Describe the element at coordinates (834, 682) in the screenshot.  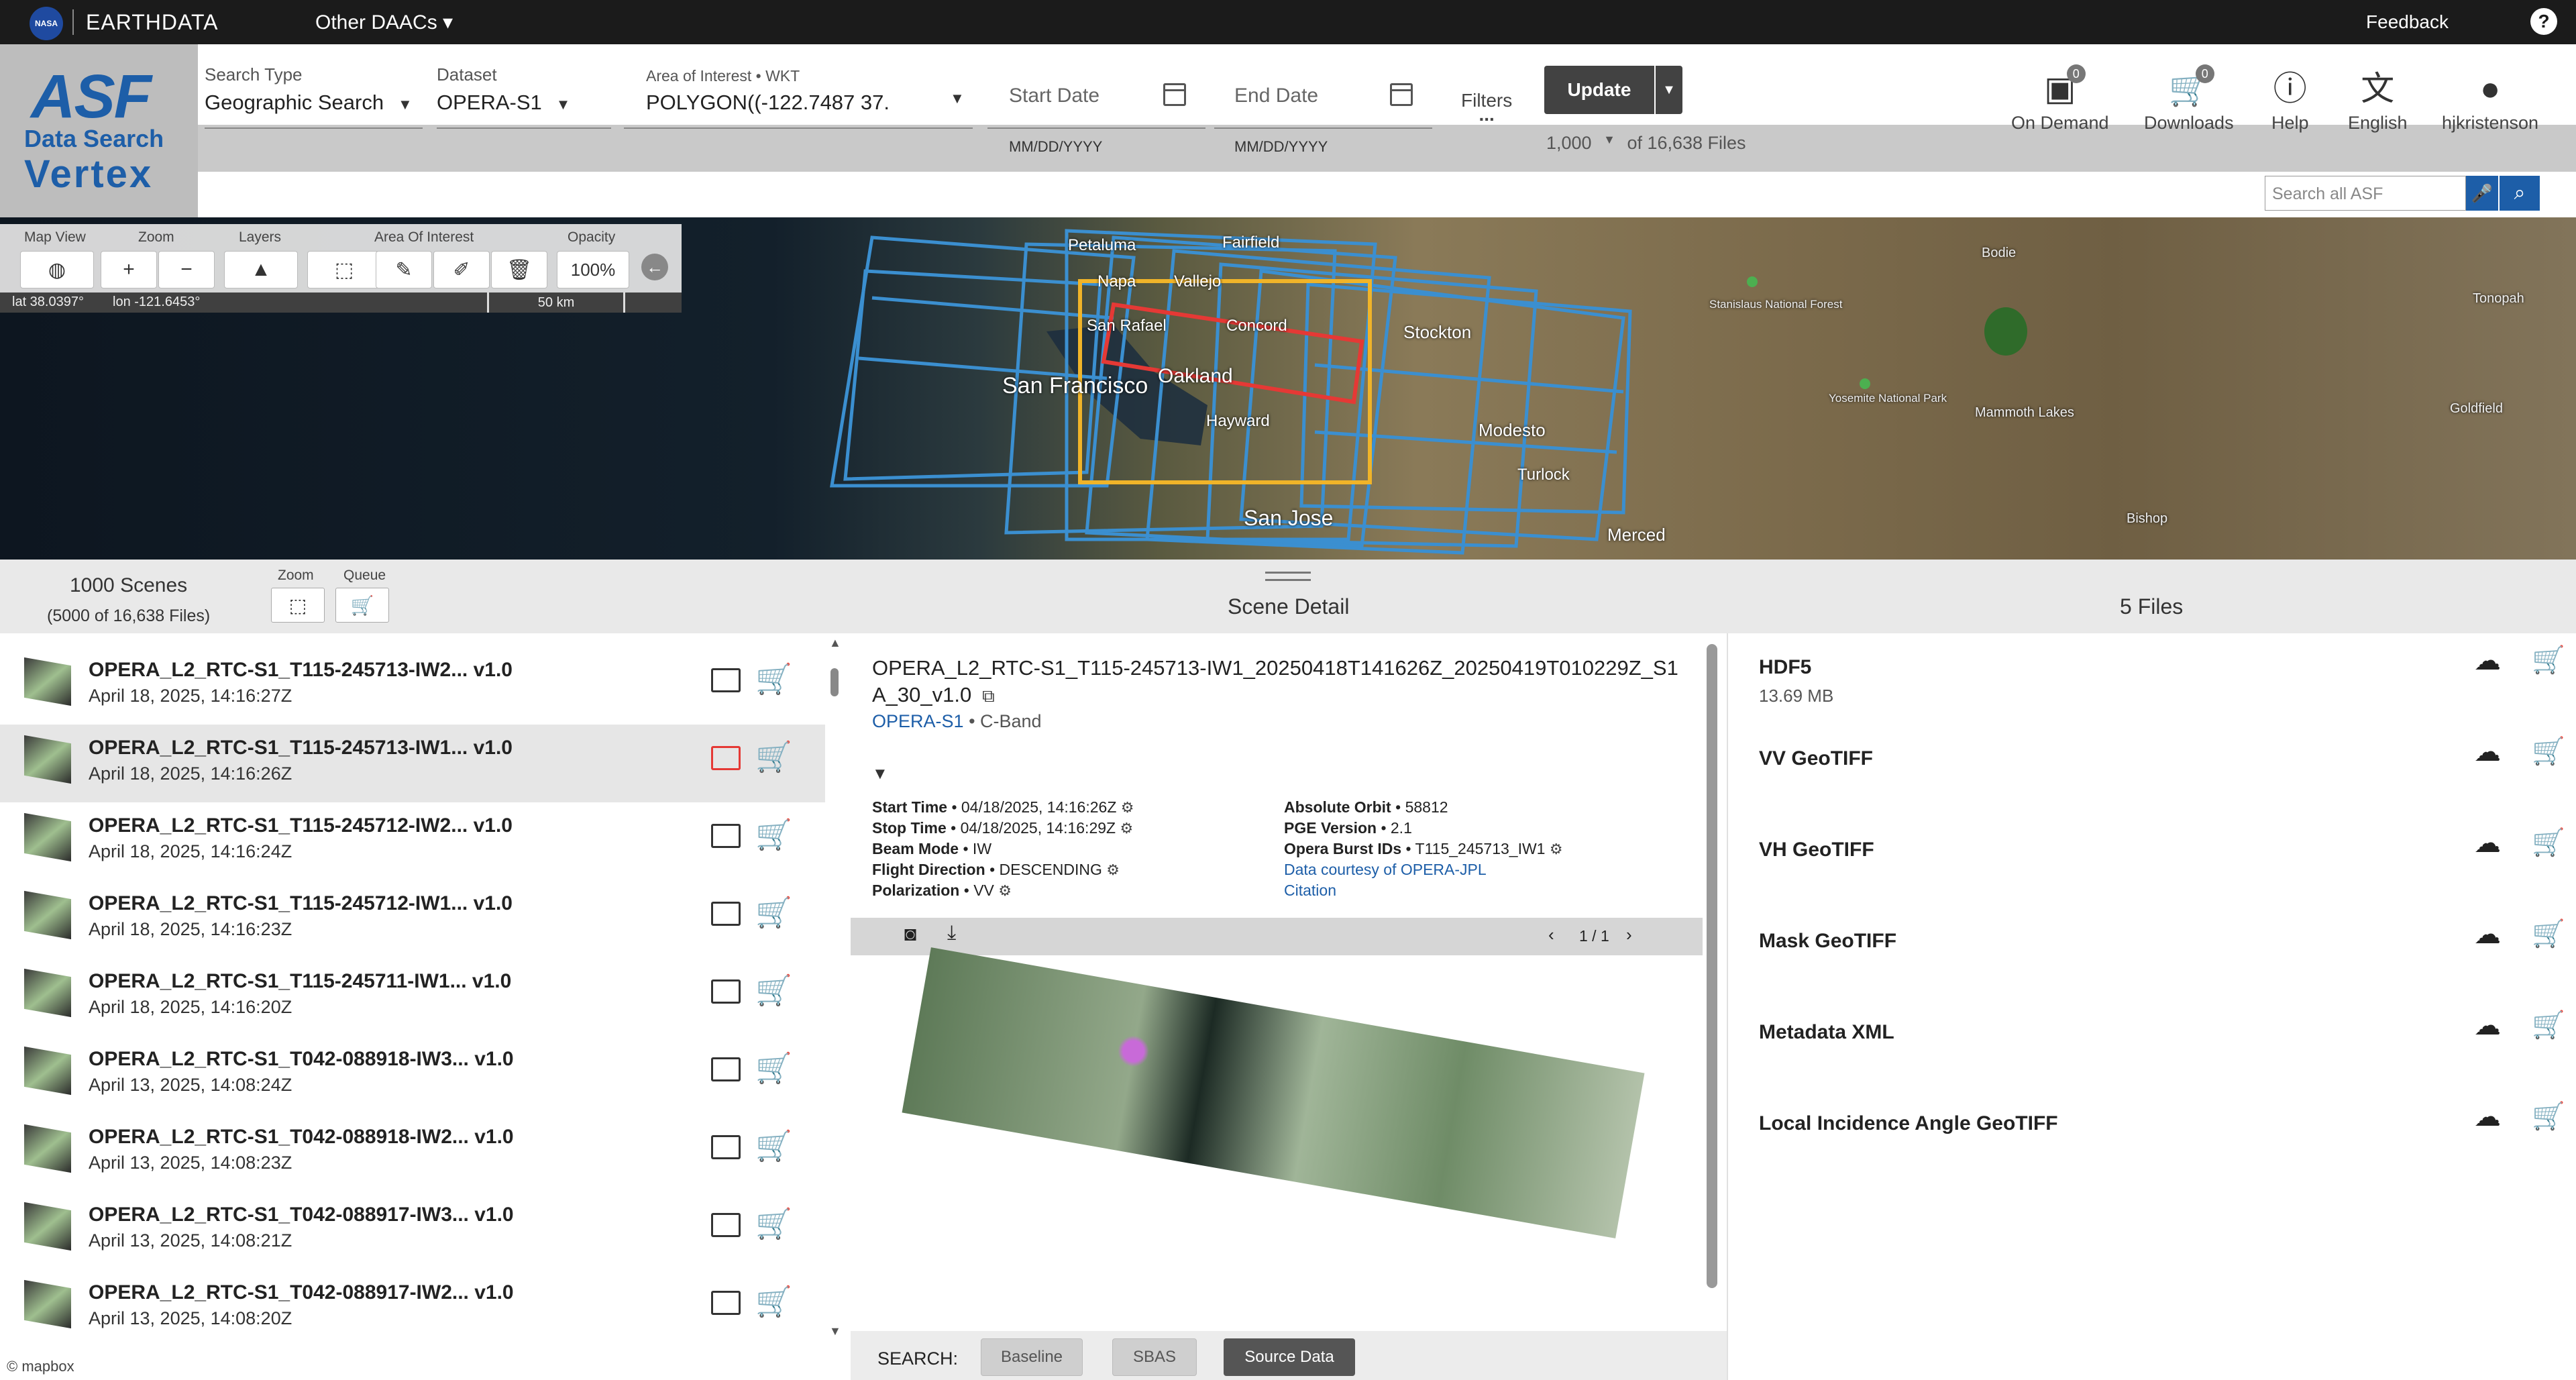
I see `scene-list-scrollbar` at that location.